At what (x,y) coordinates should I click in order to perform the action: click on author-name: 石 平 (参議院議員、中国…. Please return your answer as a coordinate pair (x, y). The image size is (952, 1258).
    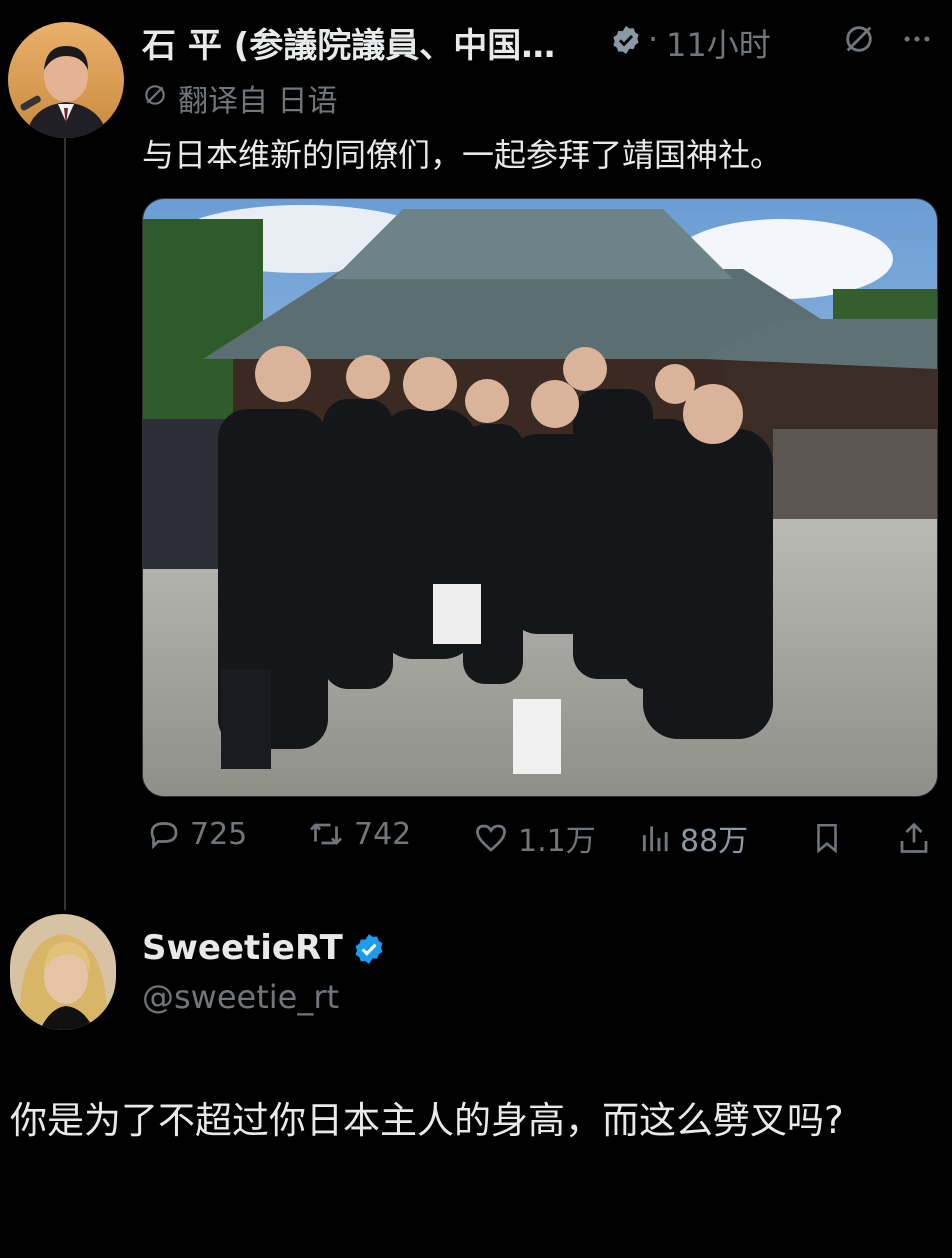
    Looking at the image, I should click on (348, 42).